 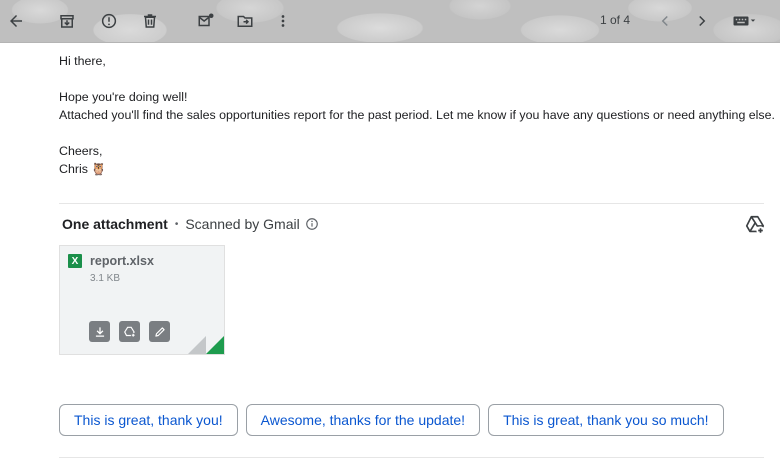 I want to click on delete-icon, so click(x=150, y=21).